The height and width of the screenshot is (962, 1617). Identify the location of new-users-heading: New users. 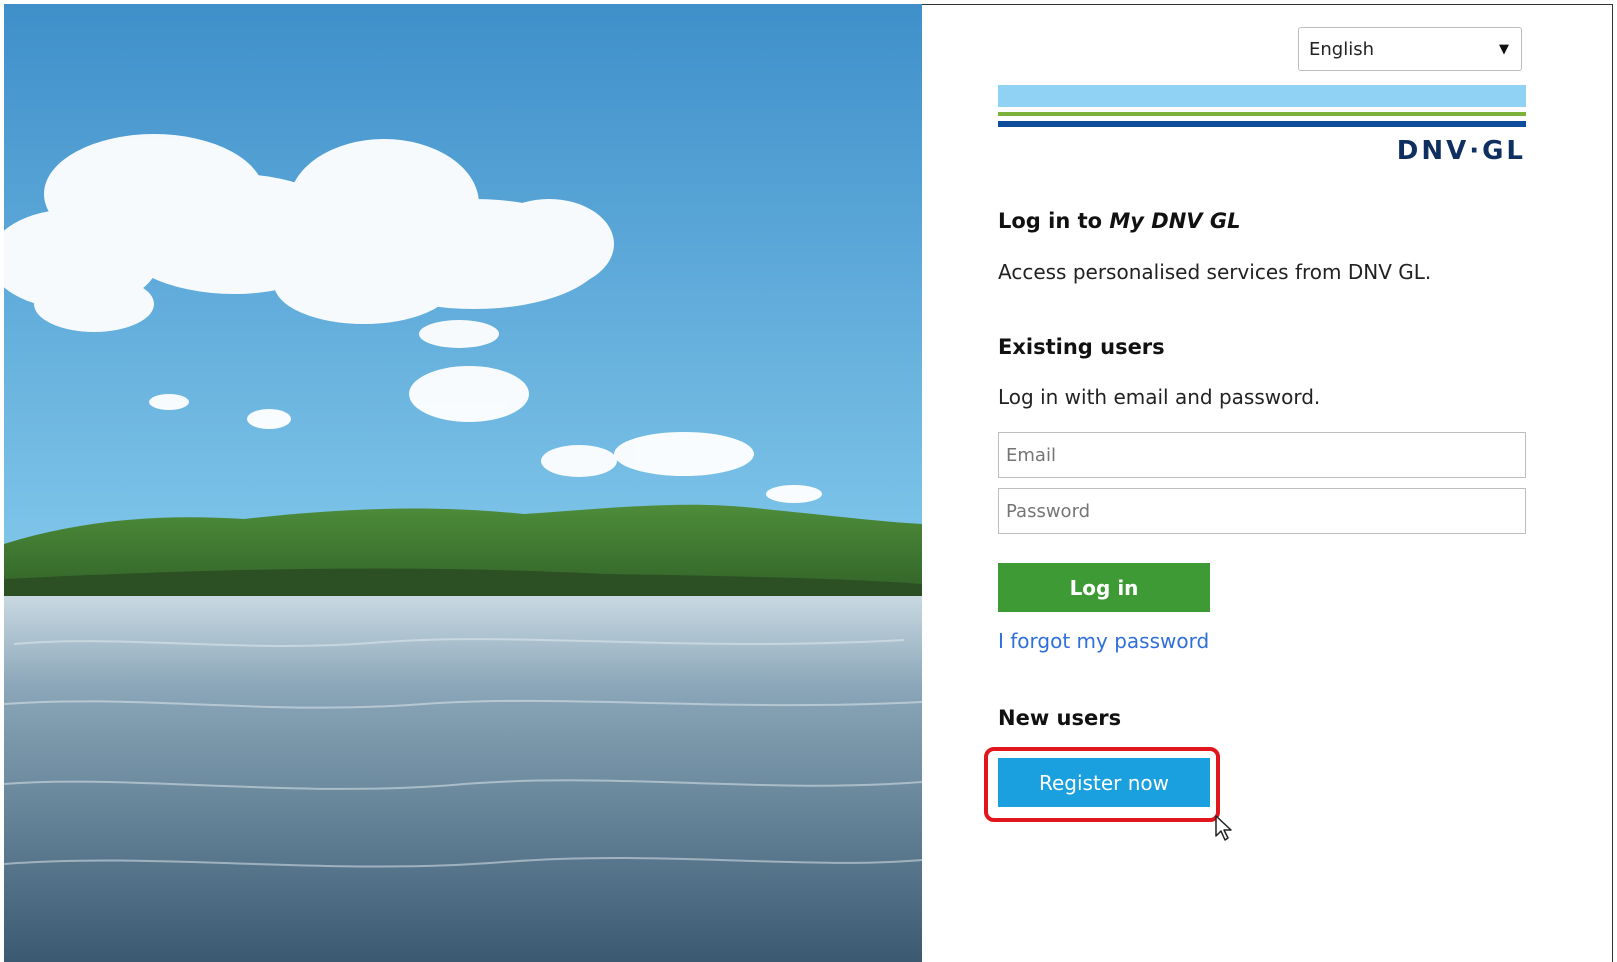
(1060, 718).